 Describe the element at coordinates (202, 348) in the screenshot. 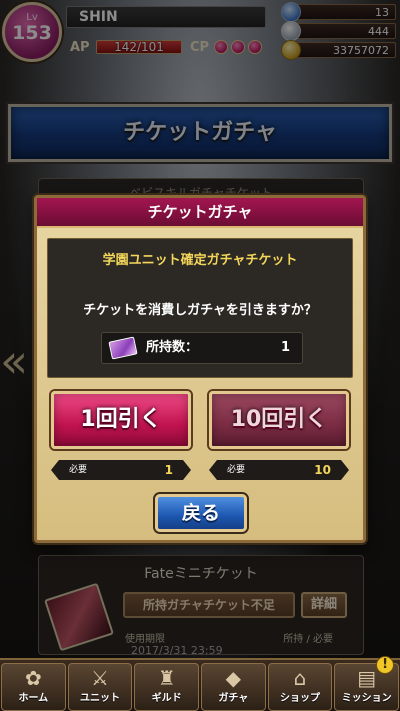

I see `owned-count-box: 所持数： 1` at that location.